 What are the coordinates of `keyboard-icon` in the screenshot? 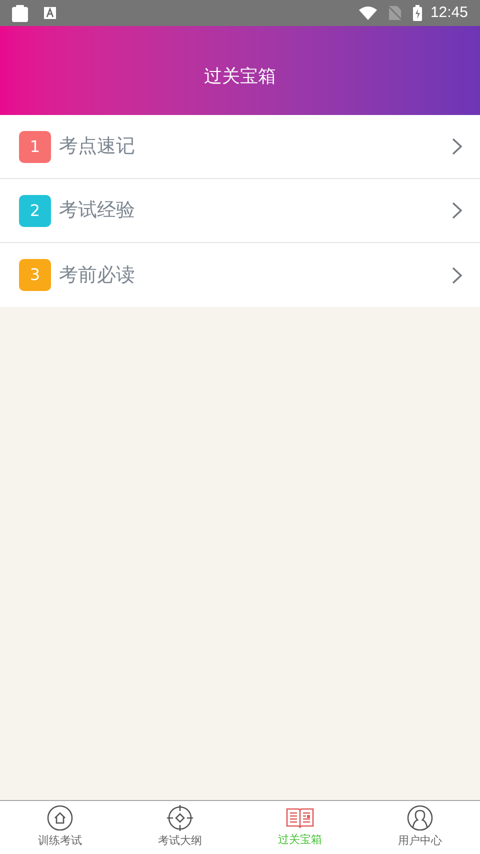 It's located at (50, 13).